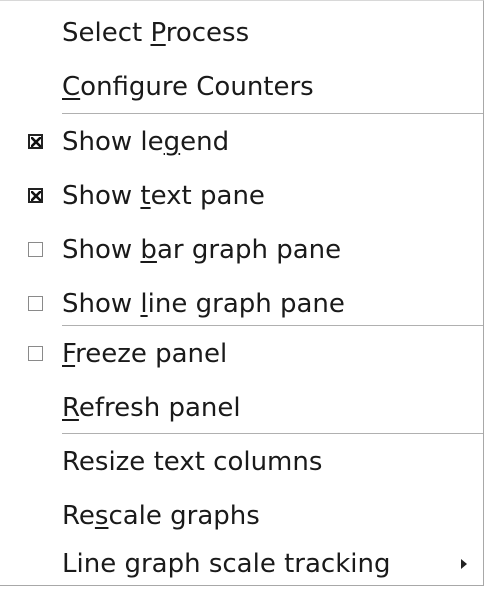 The image size is (485, 591). I want to click on menu-item-label: Refresh panel, so click(151, 408).